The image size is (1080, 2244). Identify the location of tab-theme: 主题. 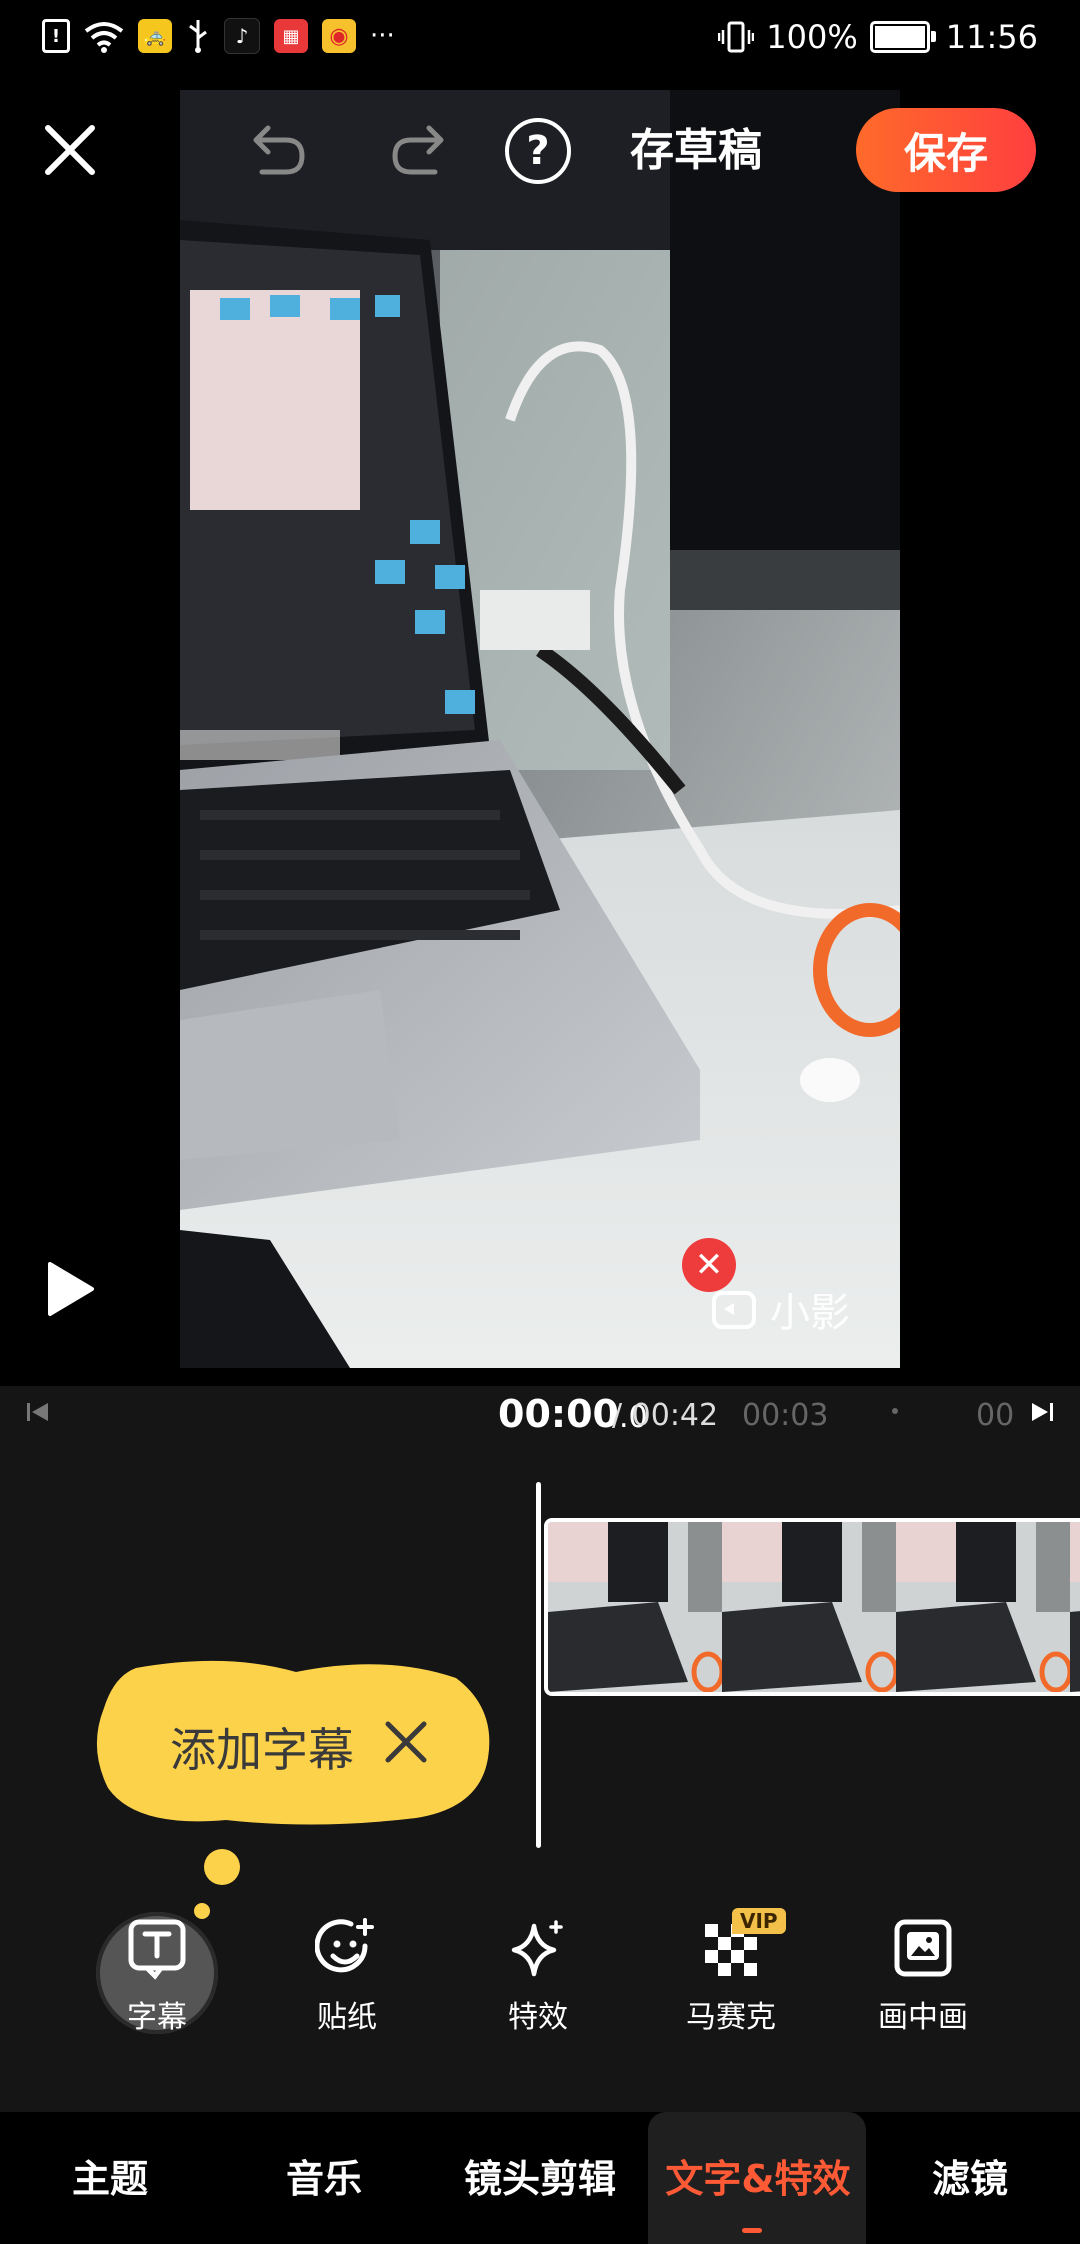
(110, 2175).